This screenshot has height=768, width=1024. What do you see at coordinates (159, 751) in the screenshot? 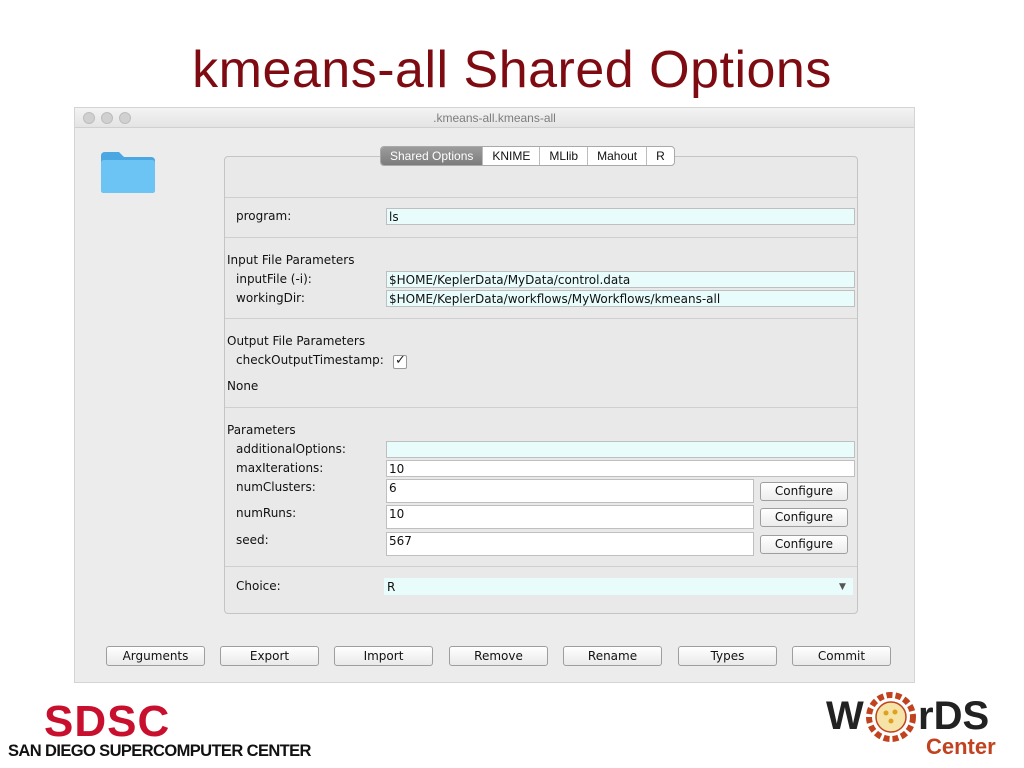
I see `sdsc-name: SAN DIEGO SUPERCOMPUTER CENTER` at bounding box center [159, 751].